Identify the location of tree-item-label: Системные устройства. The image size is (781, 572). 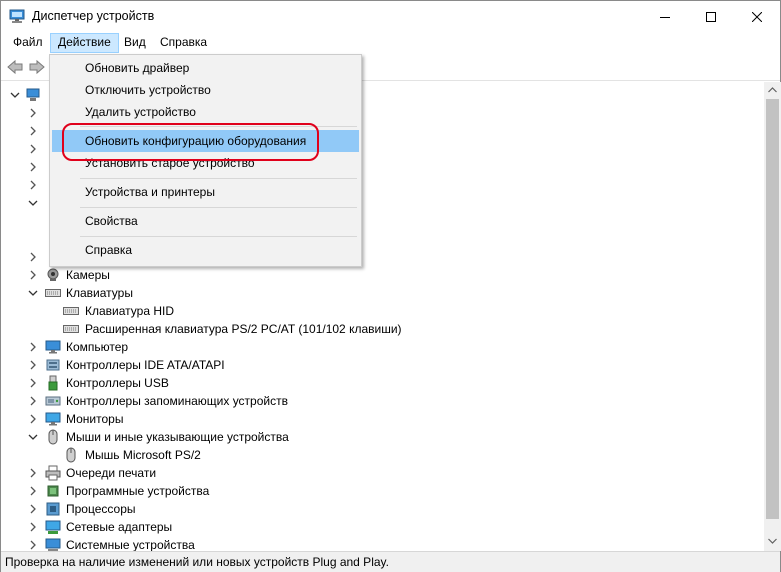
(130, 544).